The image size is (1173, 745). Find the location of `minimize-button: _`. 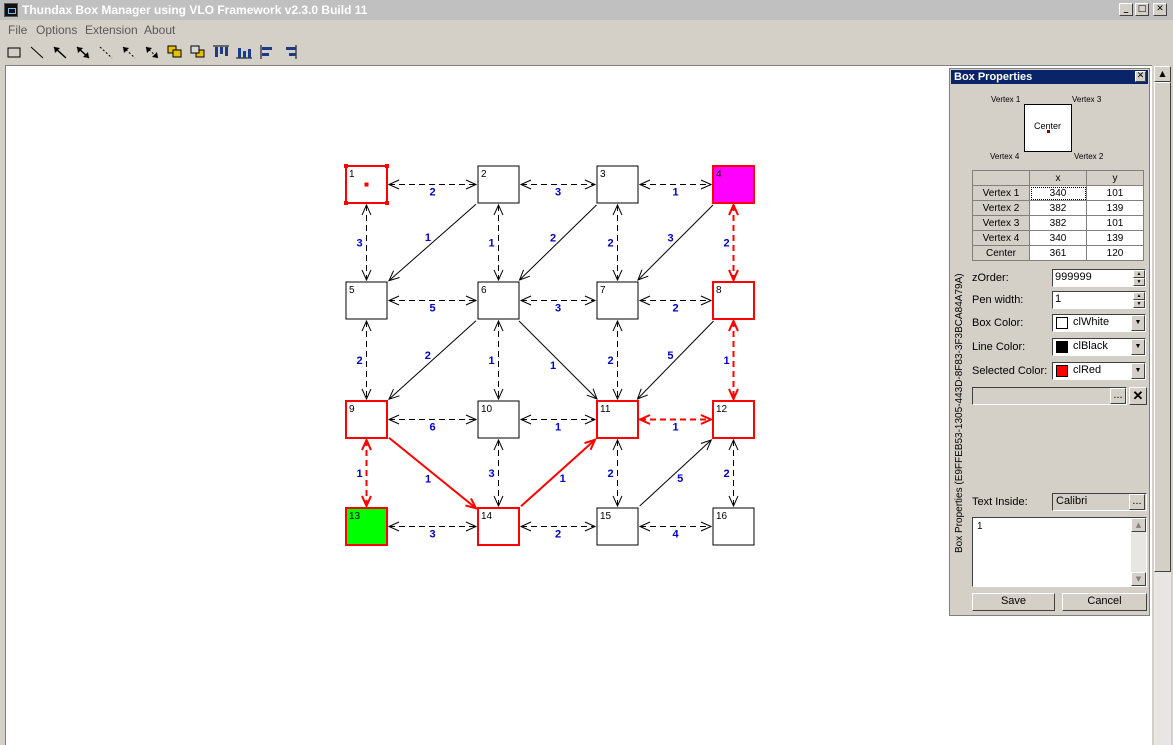

minimize-button: _ is located at coordinates (1126, 9).